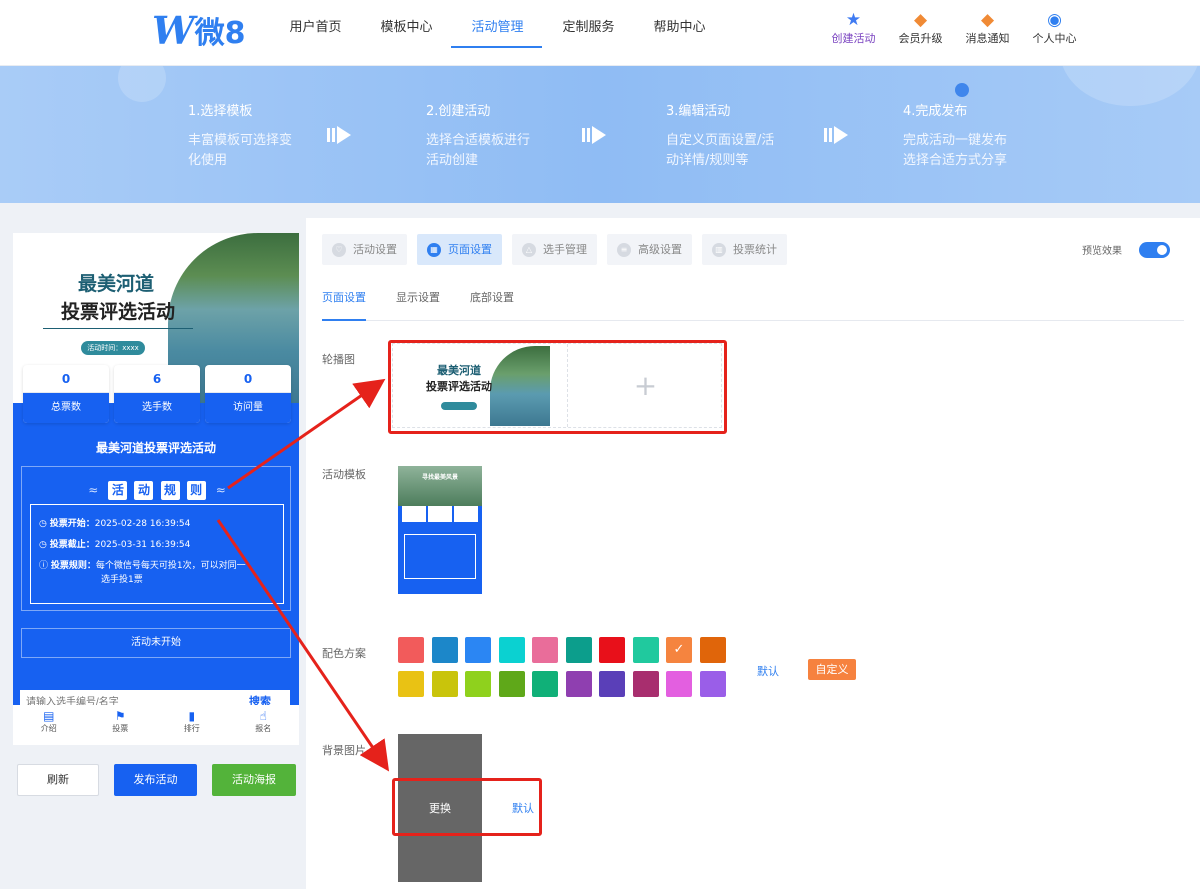 This screenshot has height=889, width=1200. I want to click on rules-char: 动, so click(144, 490).